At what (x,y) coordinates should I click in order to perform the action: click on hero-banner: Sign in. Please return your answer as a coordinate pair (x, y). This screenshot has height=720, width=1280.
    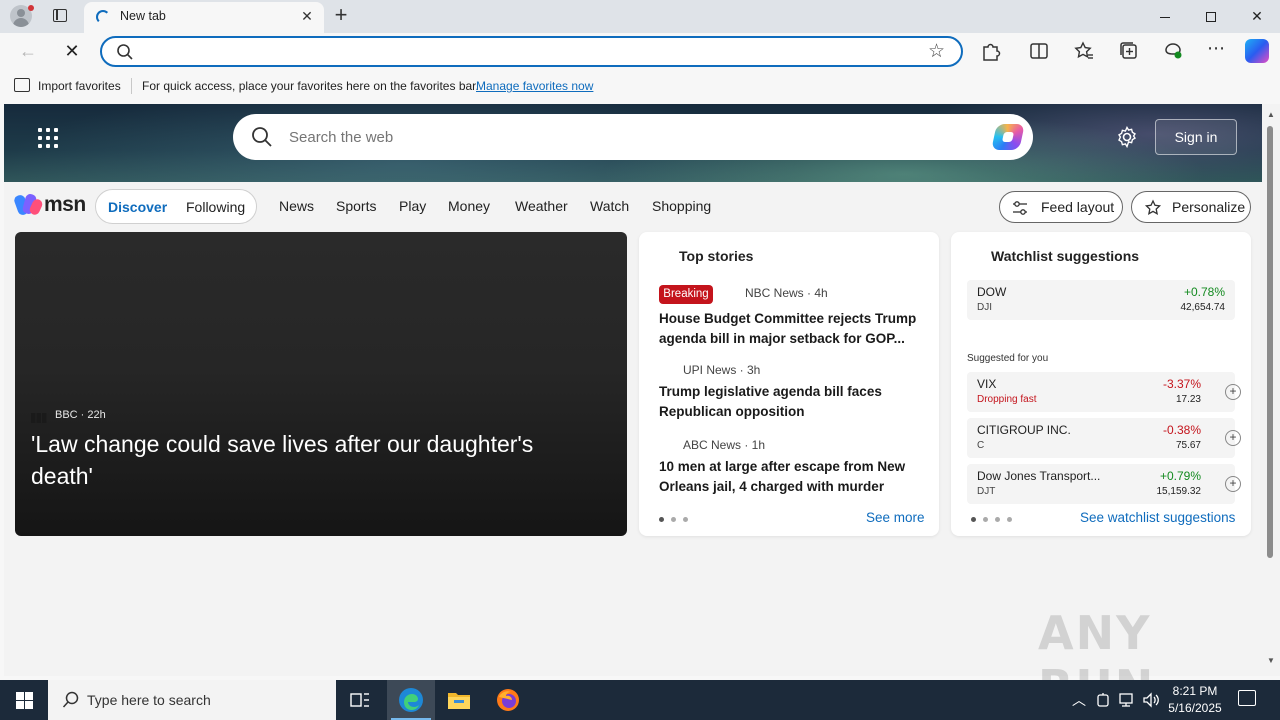
    Looking at the image, I should click on (633, 143).